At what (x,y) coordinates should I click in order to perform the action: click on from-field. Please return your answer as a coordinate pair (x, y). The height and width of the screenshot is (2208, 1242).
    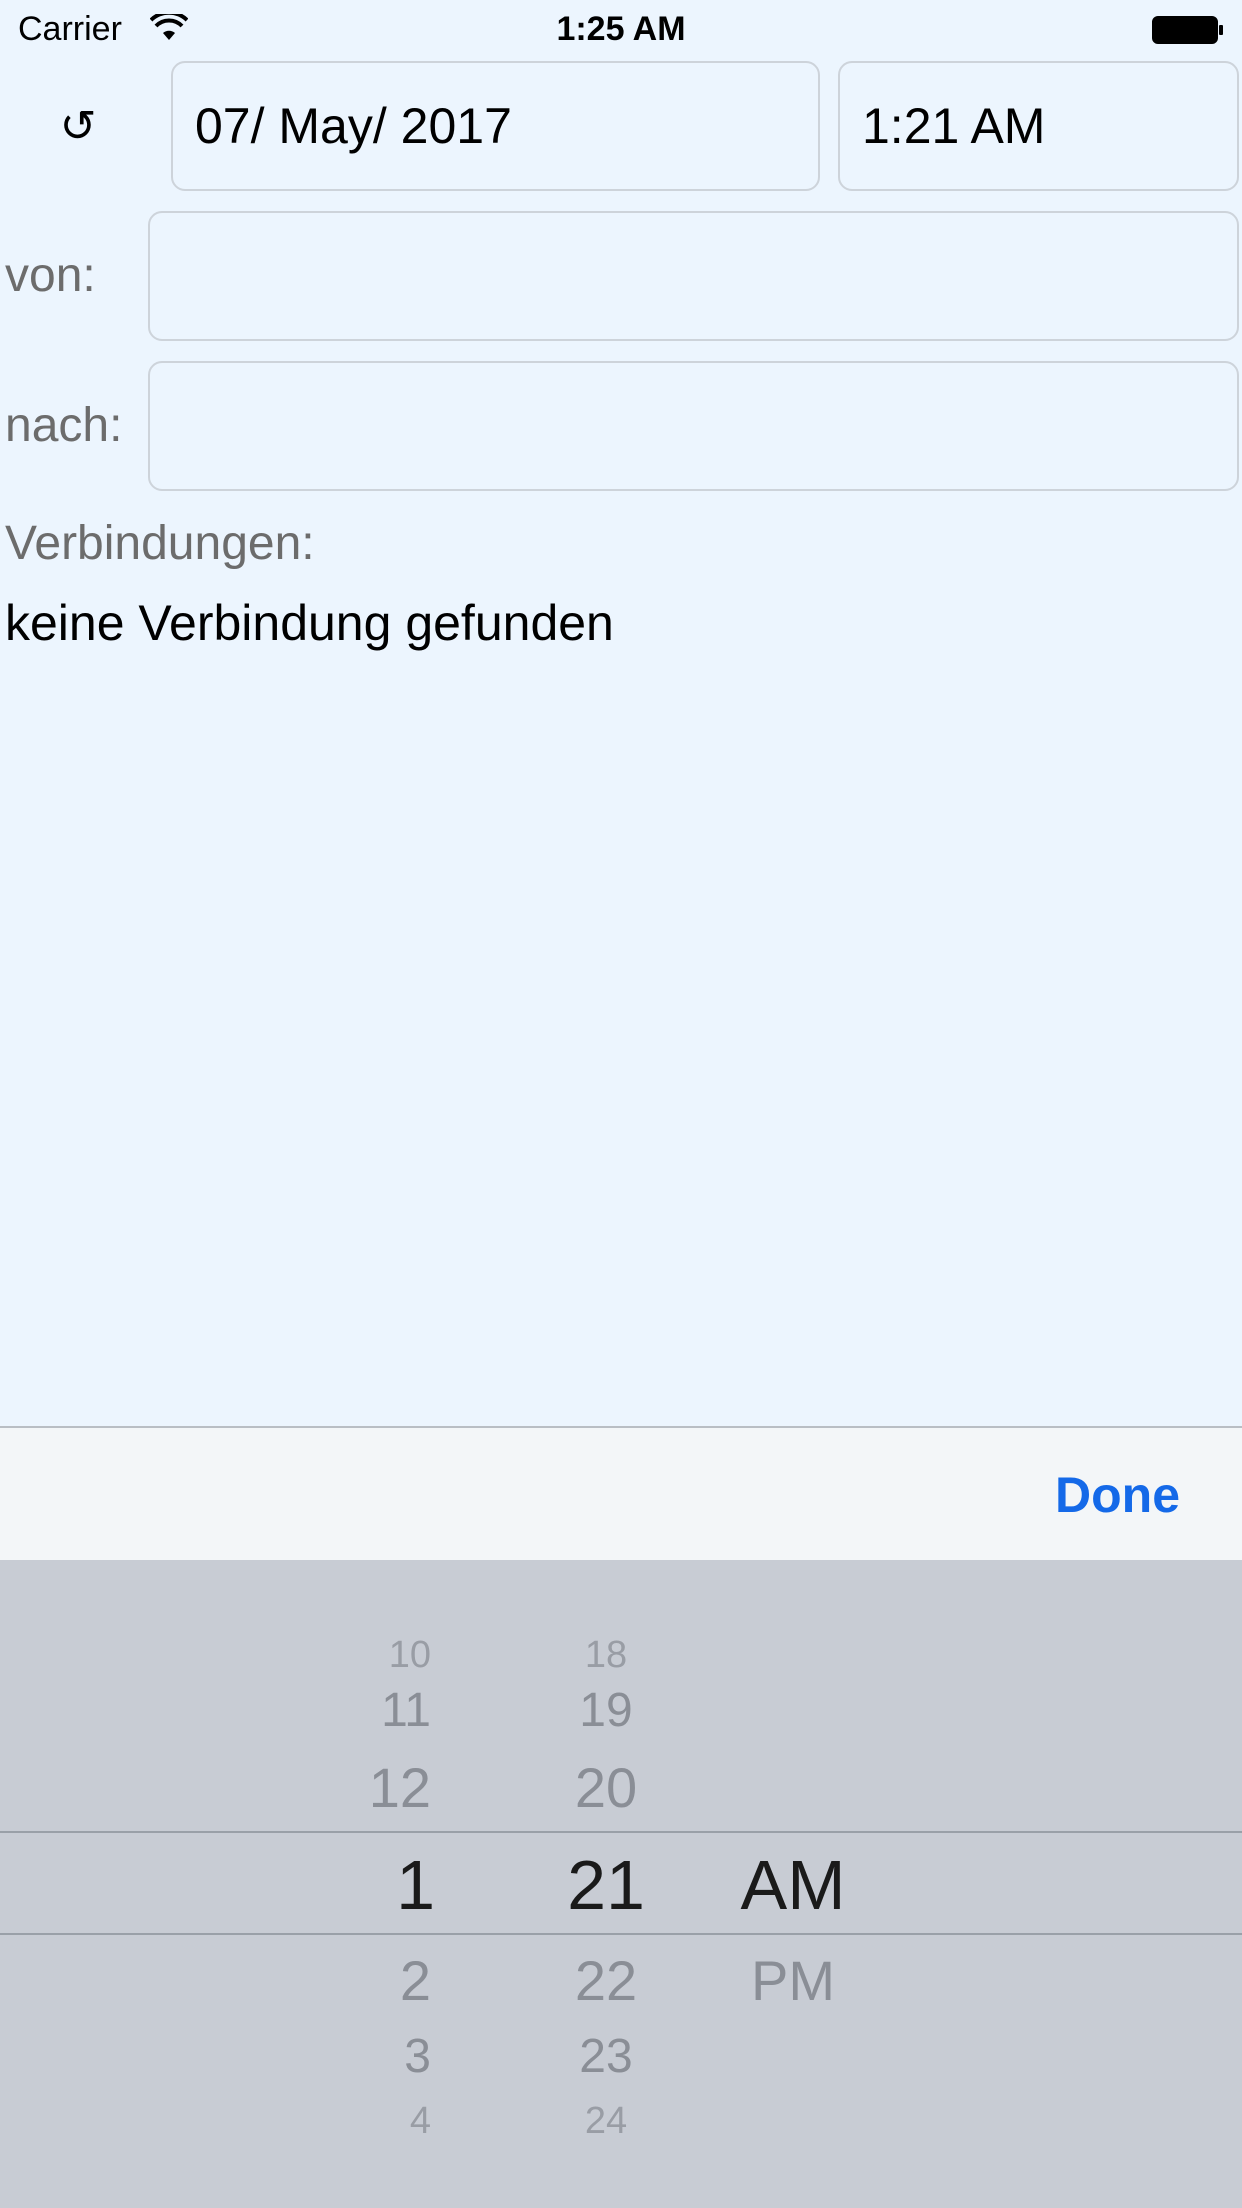
    Looking at the image, I should click on (693, 276).